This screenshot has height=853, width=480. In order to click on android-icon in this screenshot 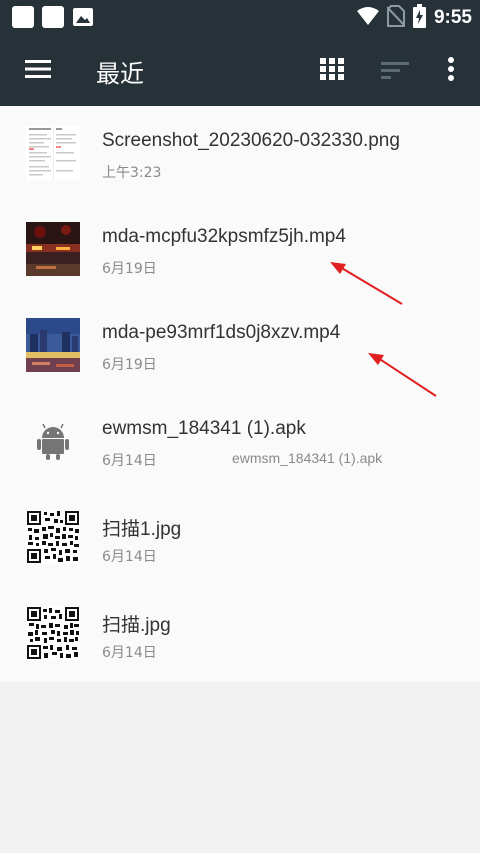, I will do `click(53, 441)`.